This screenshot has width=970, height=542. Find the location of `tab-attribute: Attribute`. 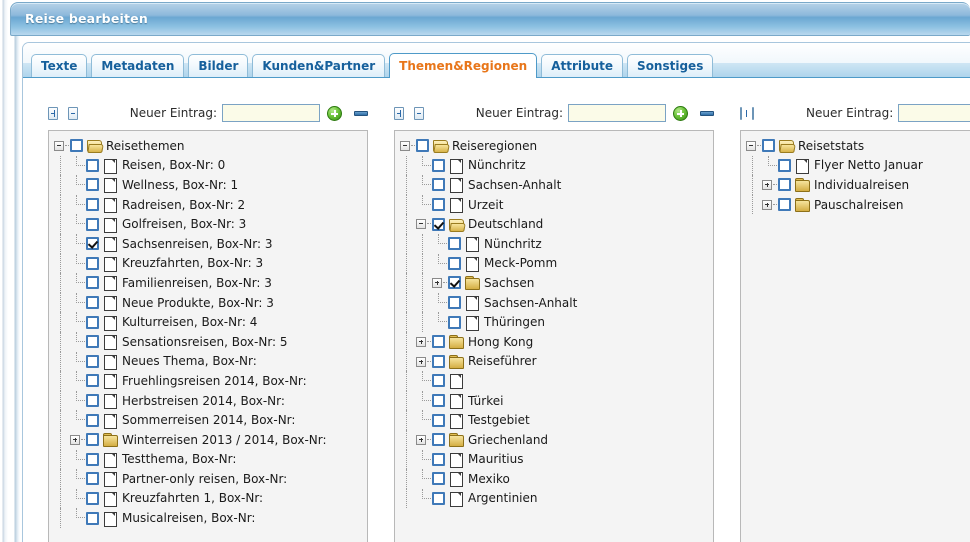

tab-attribute: Attribute is located at coordinates (582, 65).